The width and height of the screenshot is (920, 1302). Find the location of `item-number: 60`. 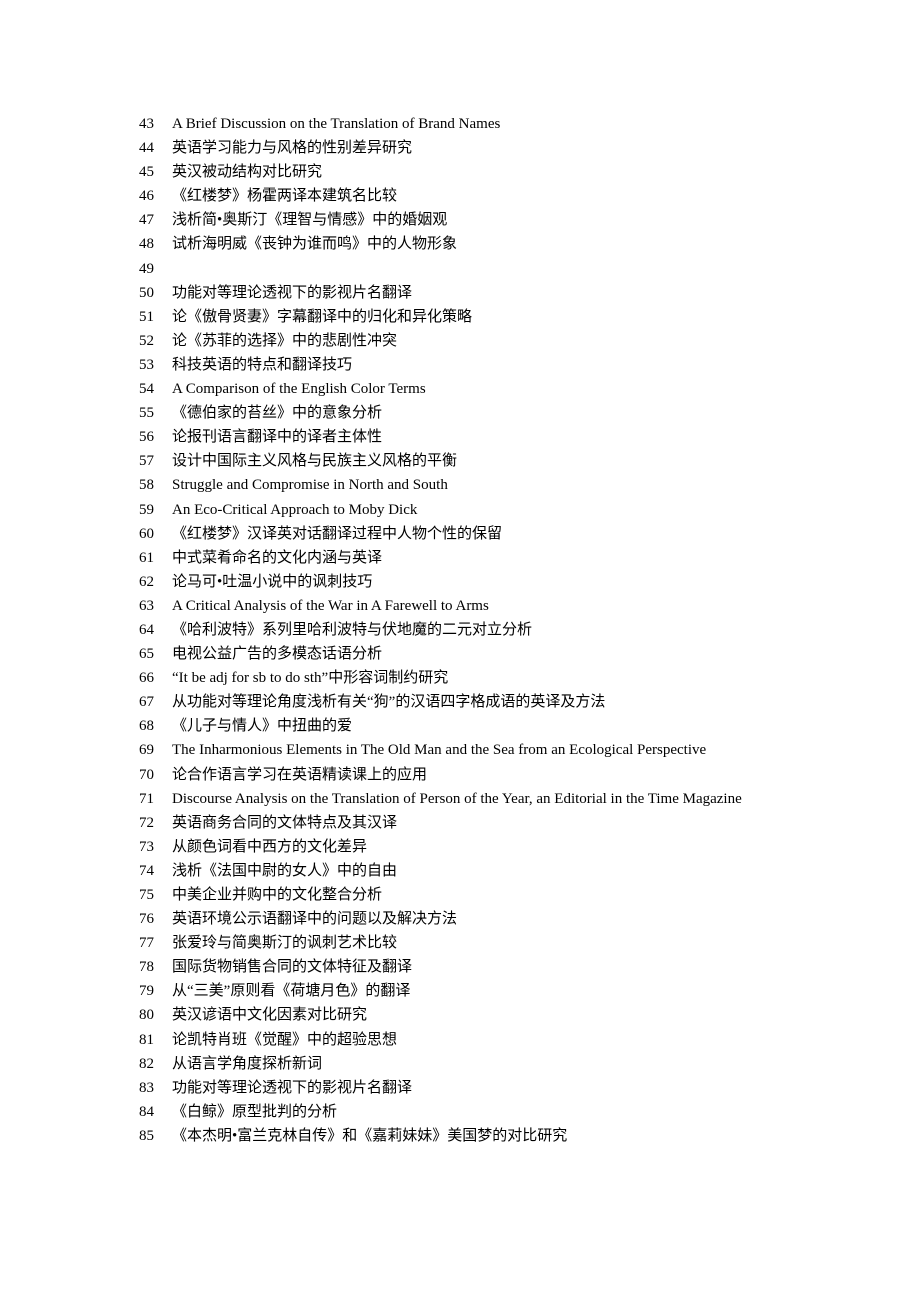

item-number: 60 is located at coordinates (146, 533).